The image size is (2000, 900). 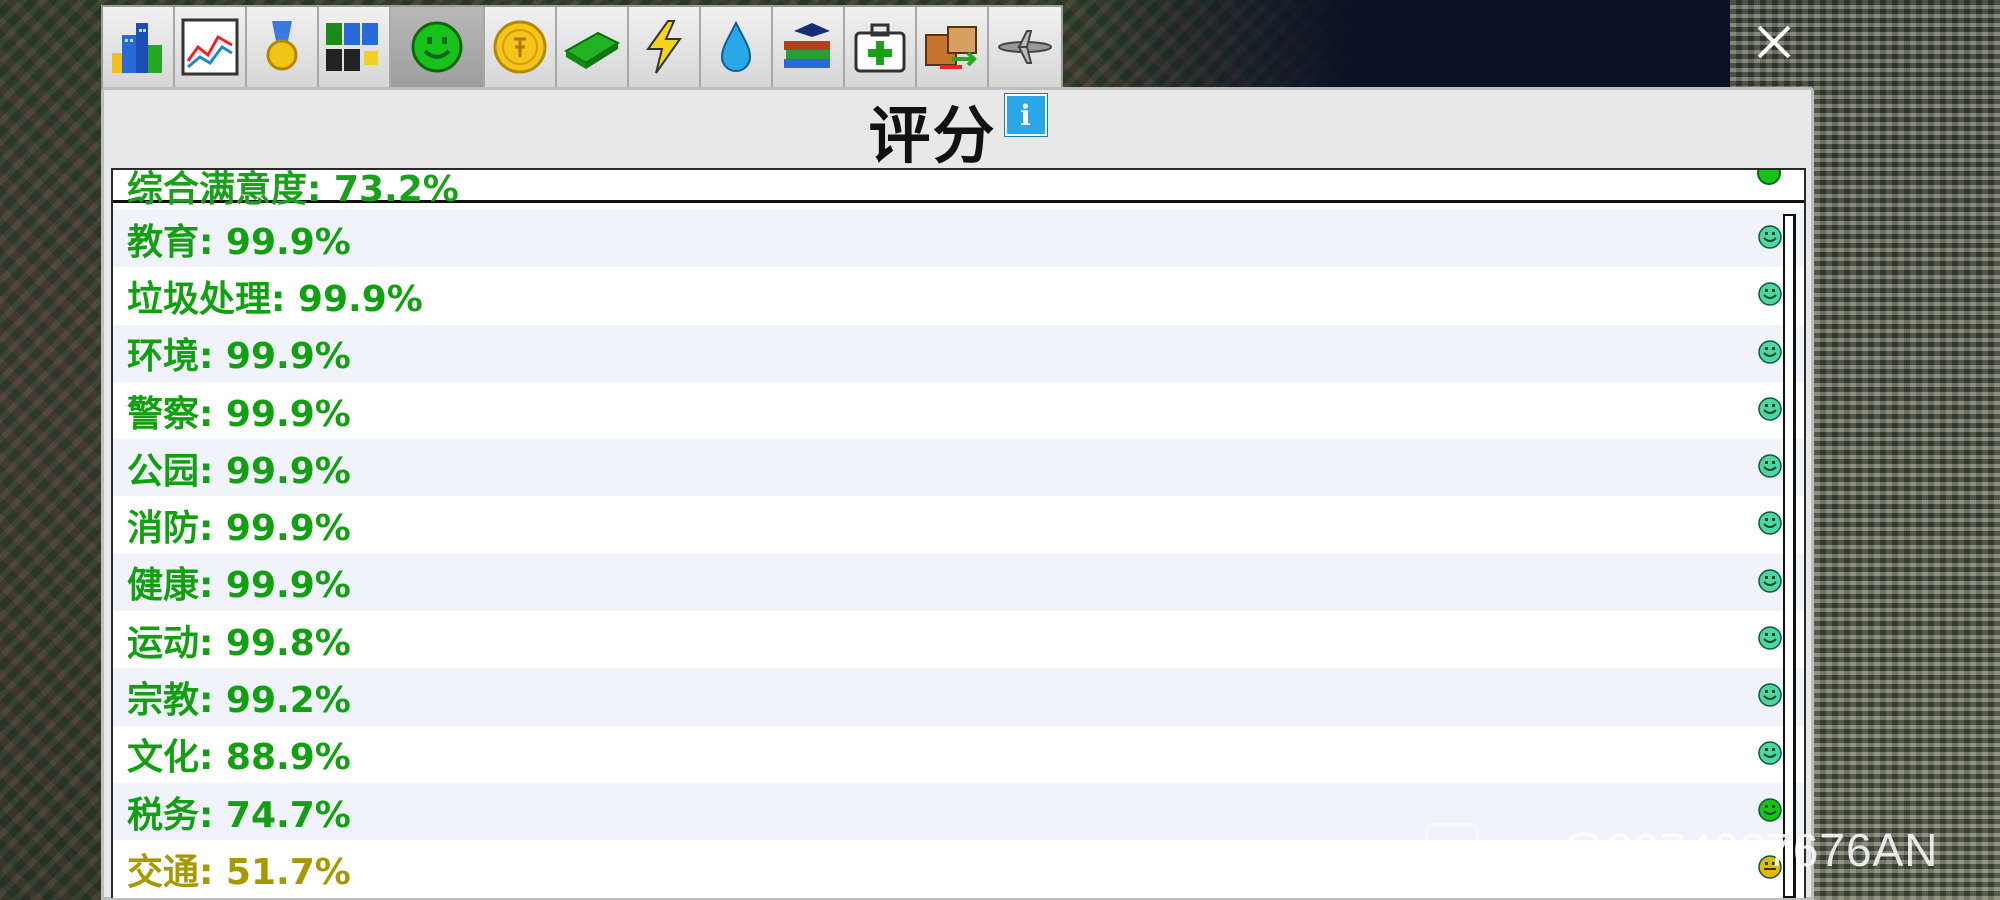 I want to click on water-drop-icon, so click(x=736, y=46).